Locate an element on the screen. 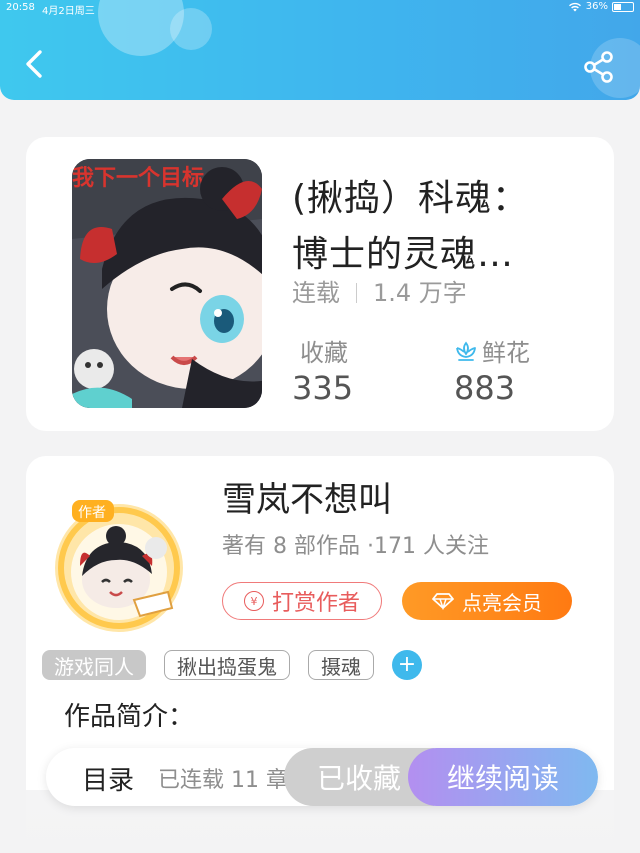  intro-heading: 作品简介： is located at coordinates (129, 717).